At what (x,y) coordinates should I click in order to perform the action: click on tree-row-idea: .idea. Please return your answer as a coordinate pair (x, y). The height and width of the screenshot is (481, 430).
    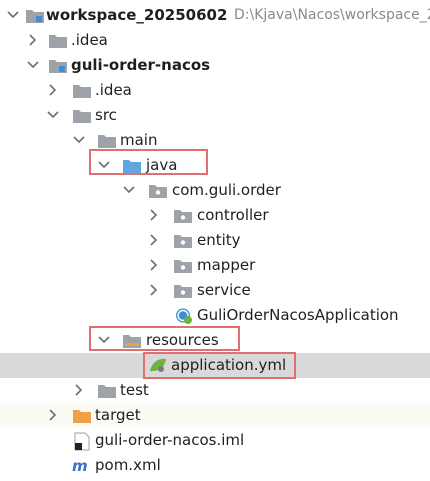
    Looking at the image, I should click on (215, 40).